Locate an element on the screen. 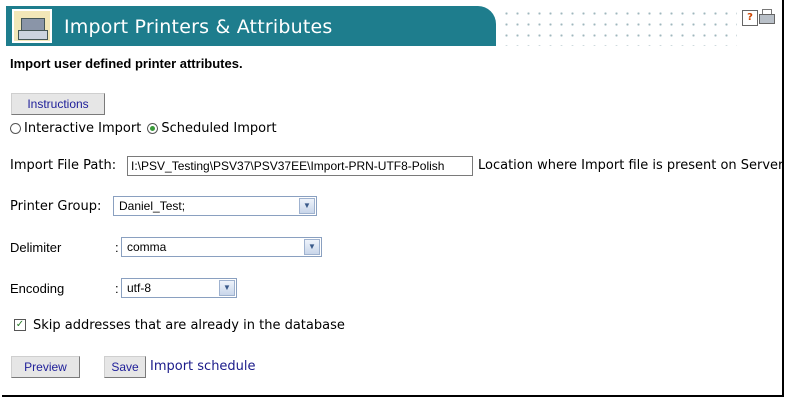 This screenshot has height=401, width=787. skip-addresses-checkbox: ✓ is located at coordinates (20, 325).